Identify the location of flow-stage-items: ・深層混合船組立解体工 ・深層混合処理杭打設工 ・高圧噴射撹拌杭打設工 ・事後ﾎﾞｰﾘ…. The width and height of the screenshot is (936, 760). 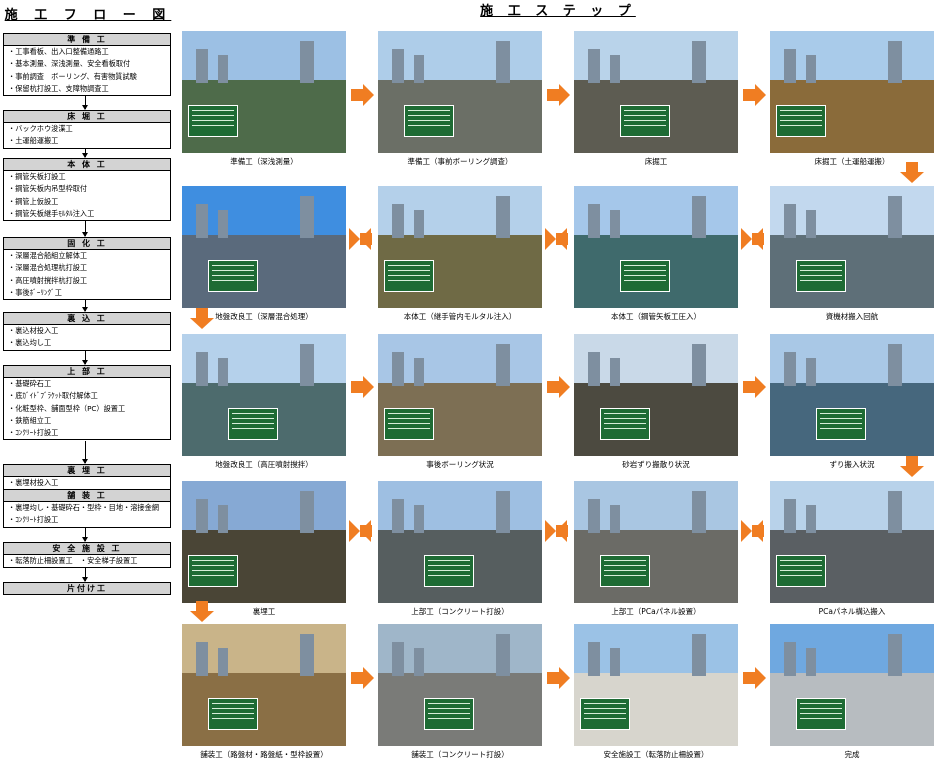
(87, 275).